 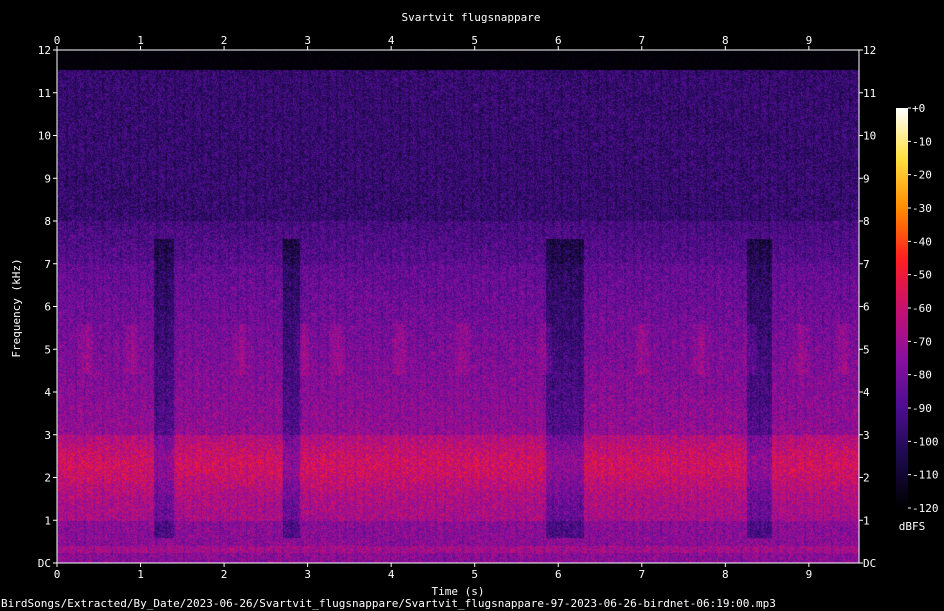 What do you see at coordinates (809, 40) in the screenshot?
I see `x-tick-label-top: 9` at bounding box center [809, 40].